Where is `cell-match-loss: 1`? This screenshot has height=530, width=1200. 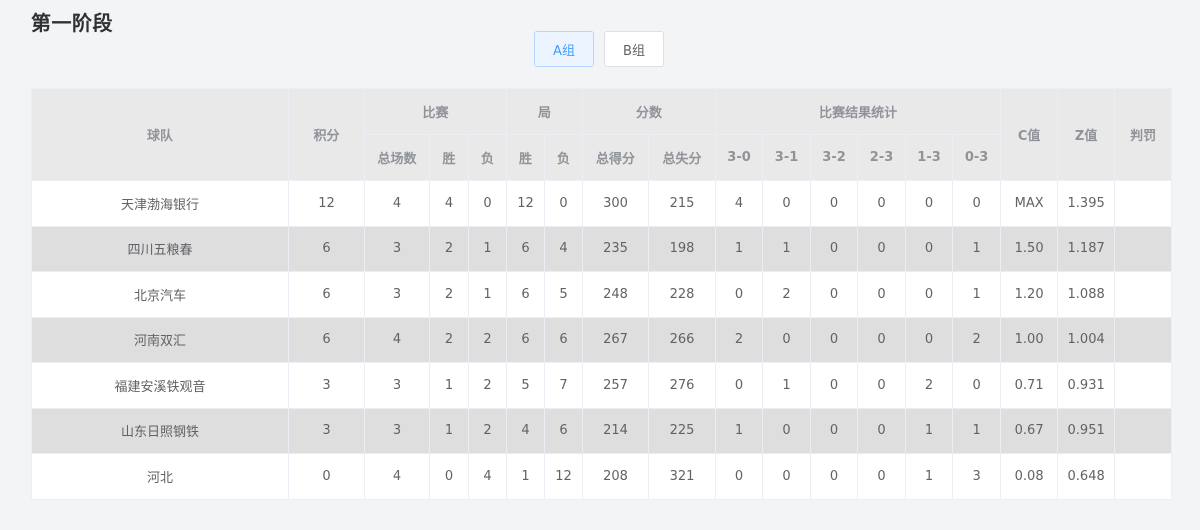
cell-match-loss: 1 is located at coordinates (487, 248).